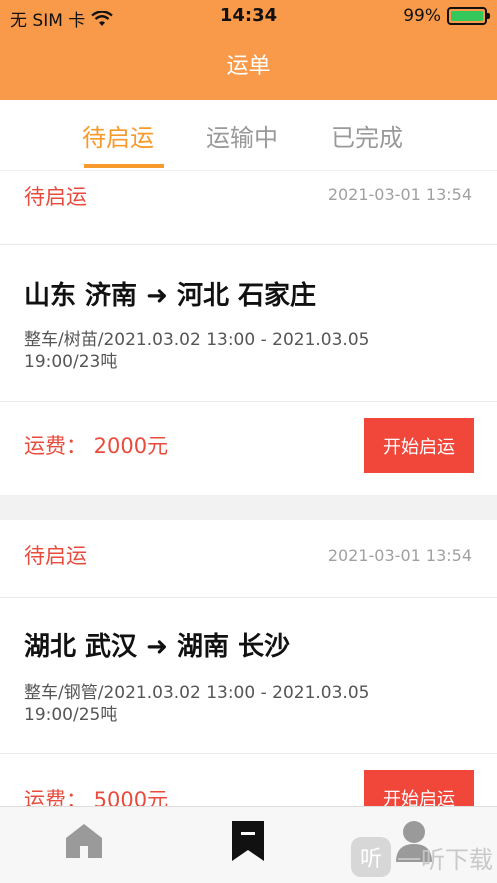  What do you see at coordinates (367, 135) in the screenshot?
I see `tab-completed: 已完成` at bounding box center [367, 135].